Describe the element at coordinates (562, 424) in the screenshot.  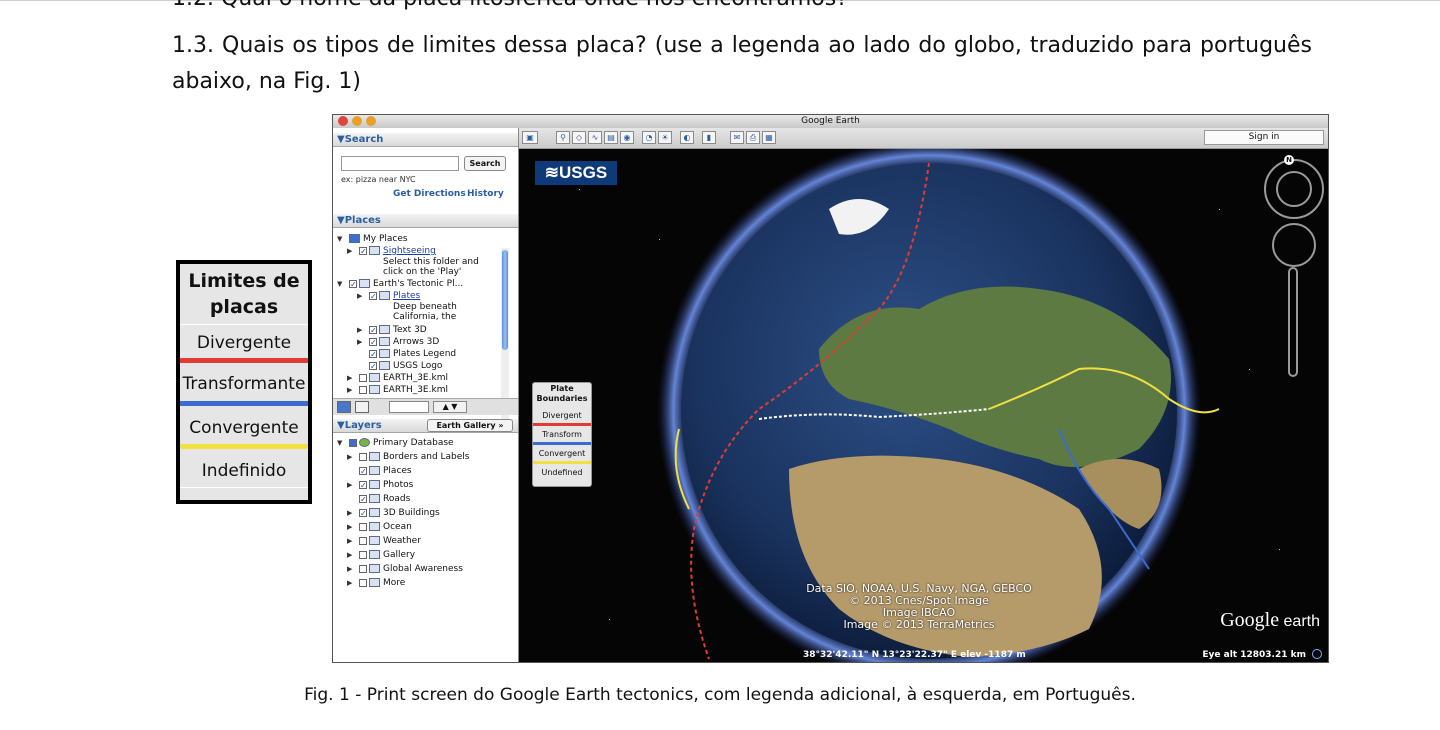
I see `legend-en-divergent-bar` at that location.